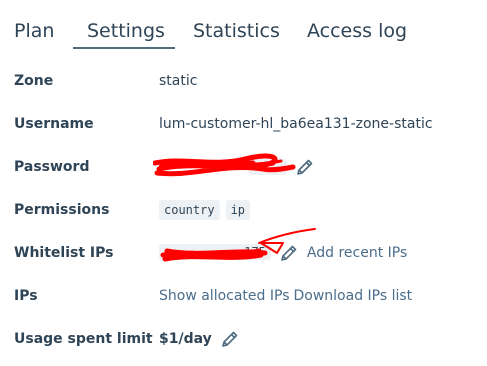 Image resolution: width=487 pixels, height=366 pixels. I want to click on ips-label: IPs, so click(26, 296).